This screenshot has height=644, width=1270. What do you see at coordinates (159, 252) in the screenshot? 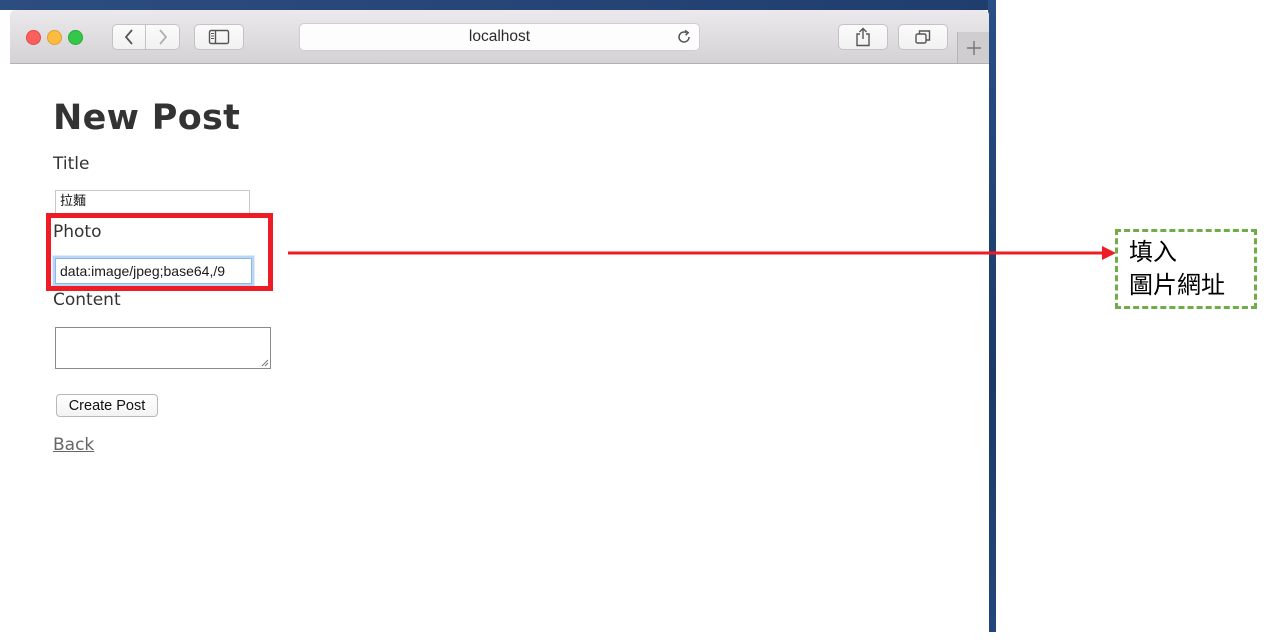
I see `photo-field-highlight` at bounding box center [159, 252].